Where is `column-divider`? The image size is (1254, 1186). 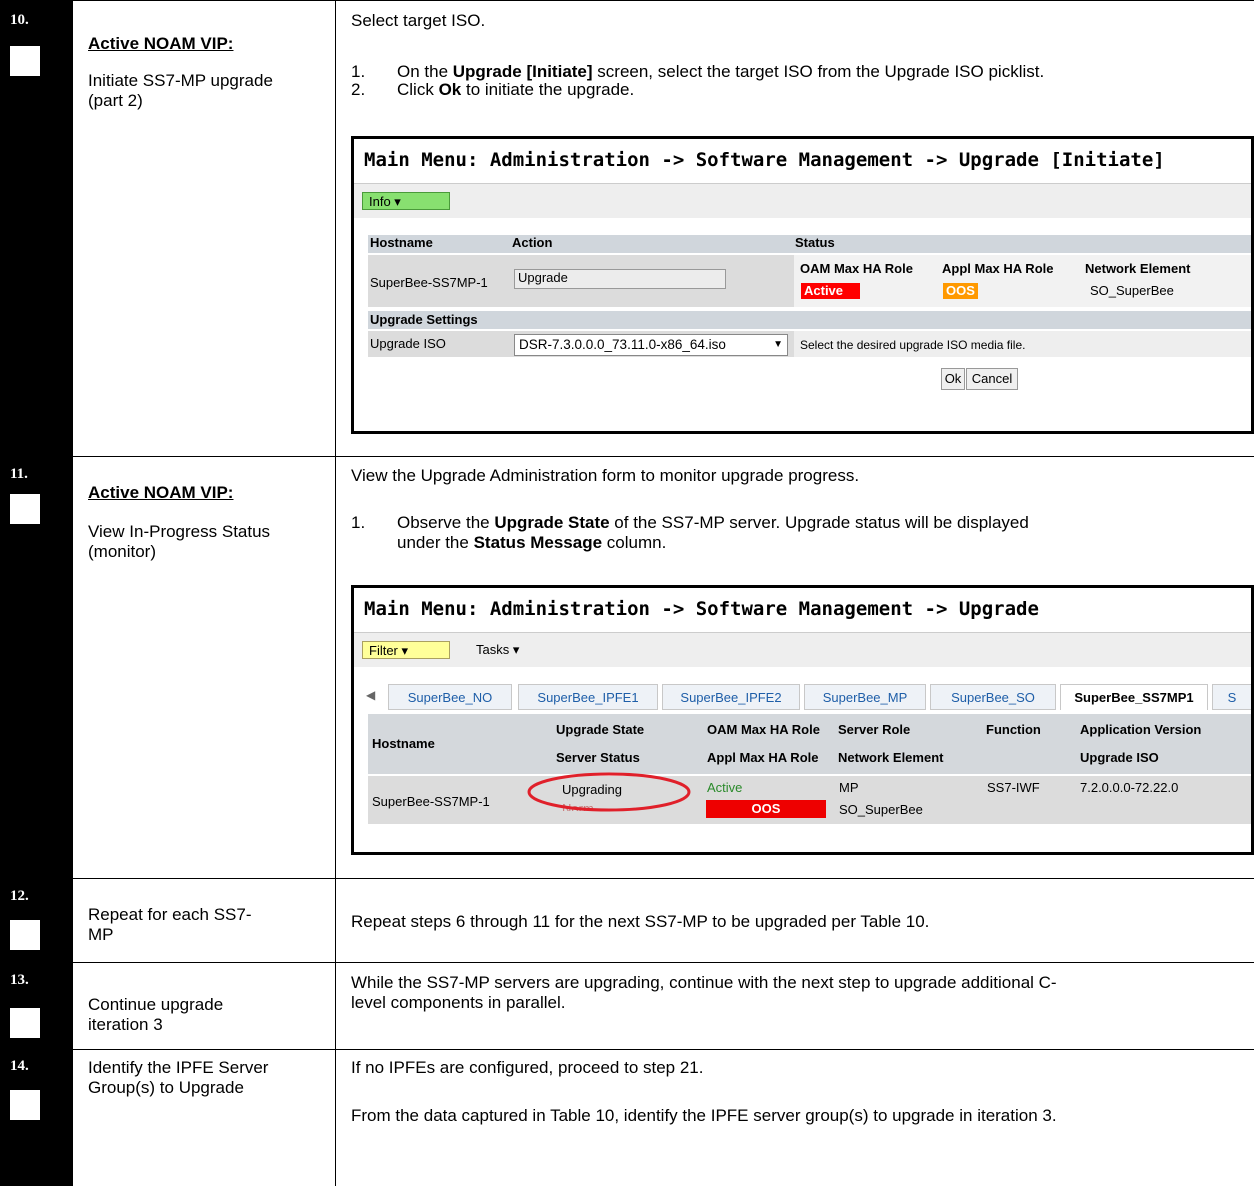
column-divider is located at coordinates (335, 593).